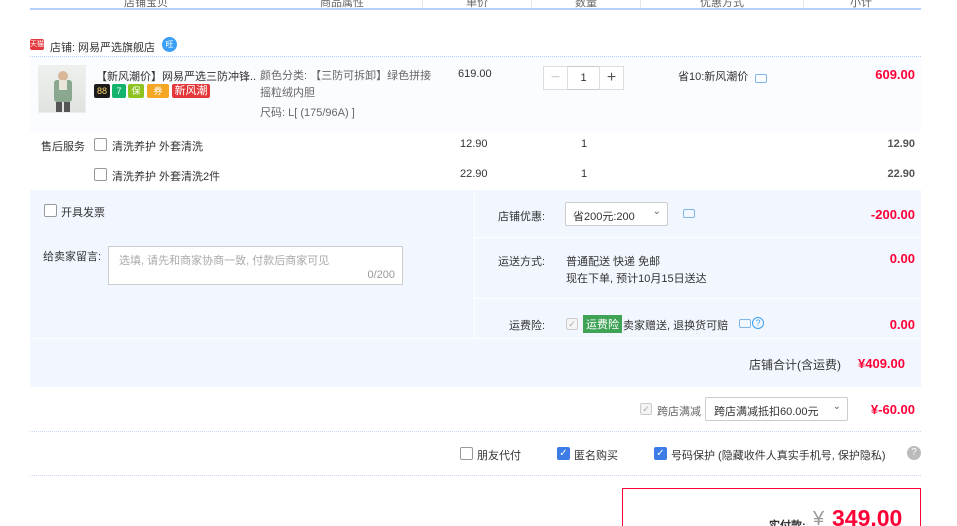 This screenshot has width=957, height=526. Describe the element at coordinates (676, 326) in the screenshot. I see `insurance-desc: 卖家赠送, 退换货可赔` at that location.